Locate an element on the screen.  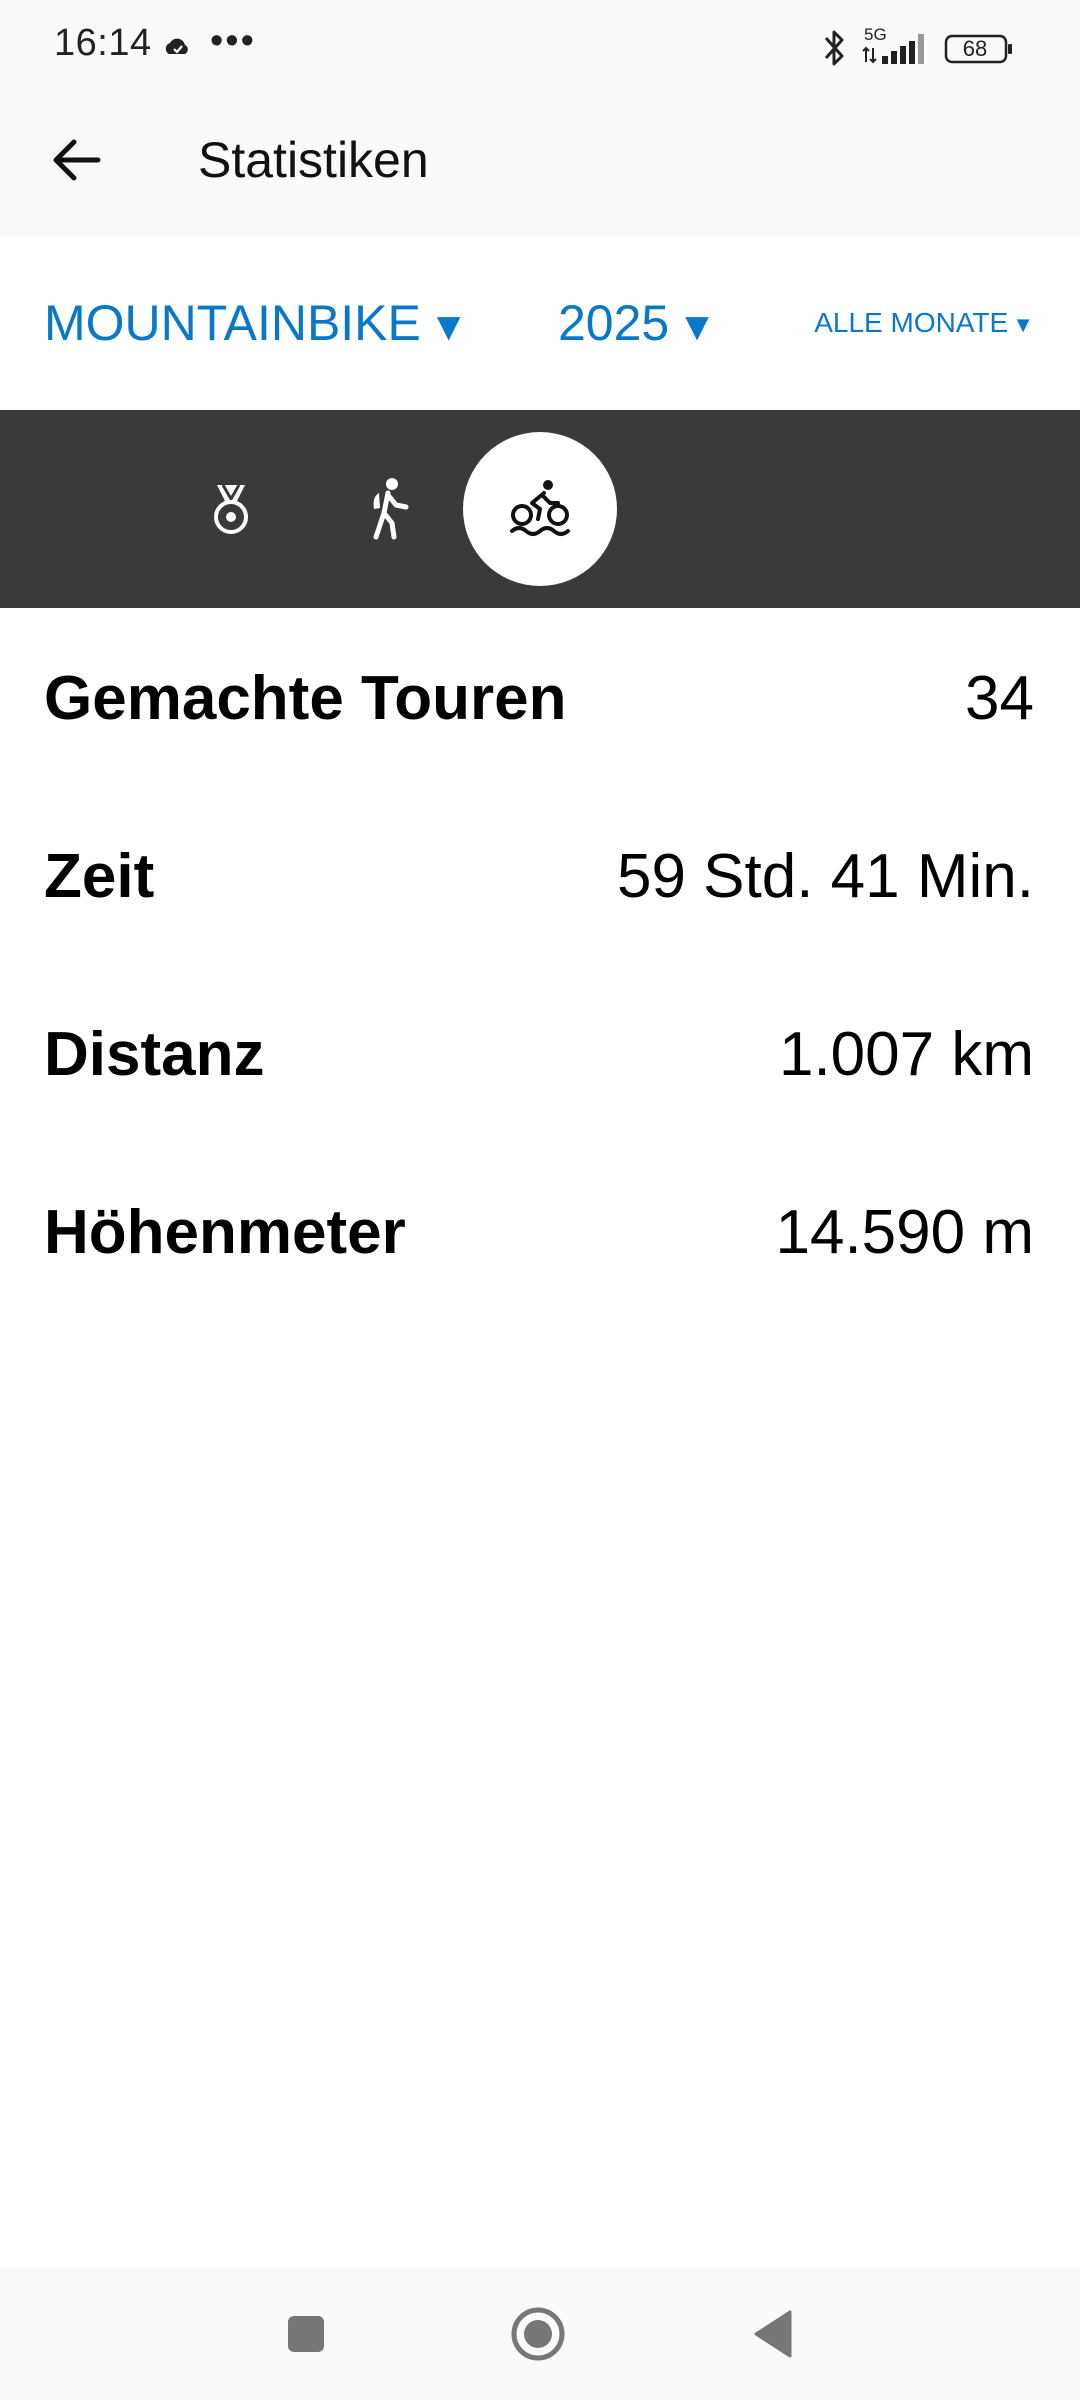
year-filter-dropdown: 2025 ▼ is located at coordinates (637, 323).